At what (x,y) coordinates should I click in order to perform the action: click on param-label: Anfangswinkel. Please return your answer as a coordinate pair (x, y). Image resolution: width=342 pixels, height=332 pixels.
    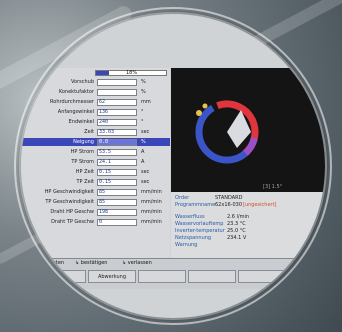
    Looking at the image, I should click on (75, 112).